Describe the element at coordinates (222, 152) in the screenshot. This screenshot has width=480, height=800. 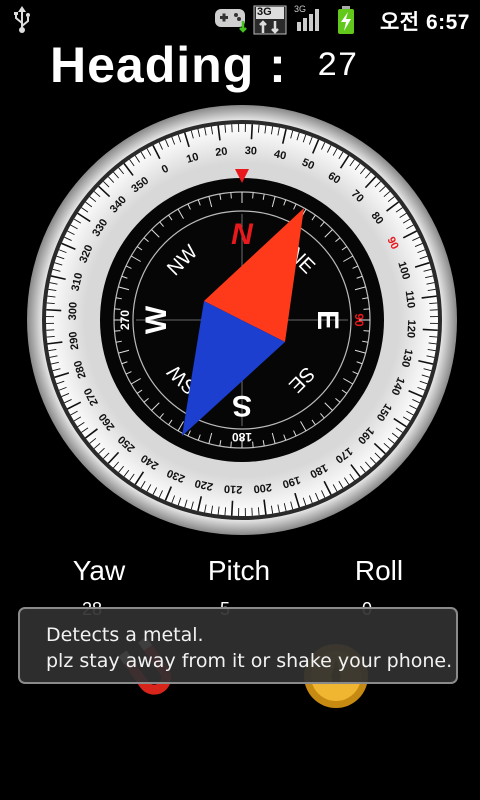
I see `outer-degree-label: 20` at that location.